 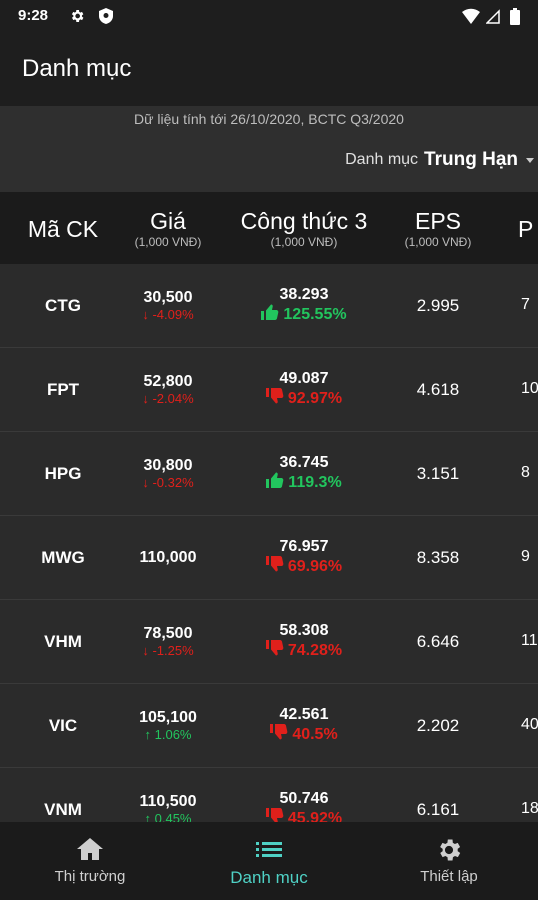 What do you see at coordinates (173, 816) in the screenshot?
I see `price-change-value: 0.45%` at bounding box center [173, 816].